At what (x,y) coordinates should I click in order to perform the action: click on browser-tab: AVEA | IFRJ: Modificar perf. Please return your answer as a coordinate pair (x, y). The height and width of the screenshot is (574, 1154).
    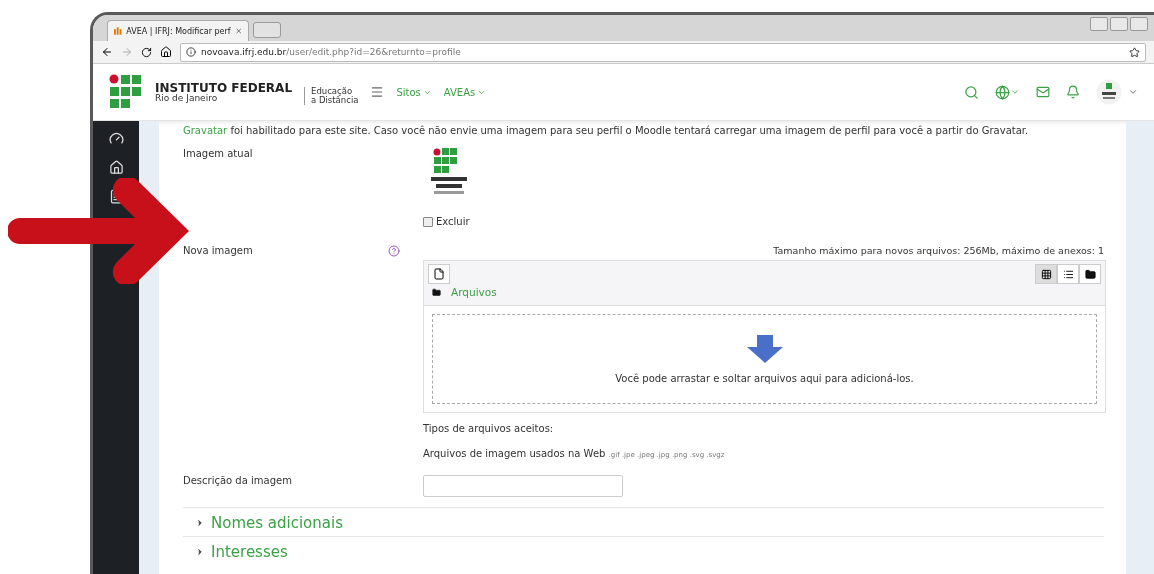
    Looking at the image, I should click on (178, 30).